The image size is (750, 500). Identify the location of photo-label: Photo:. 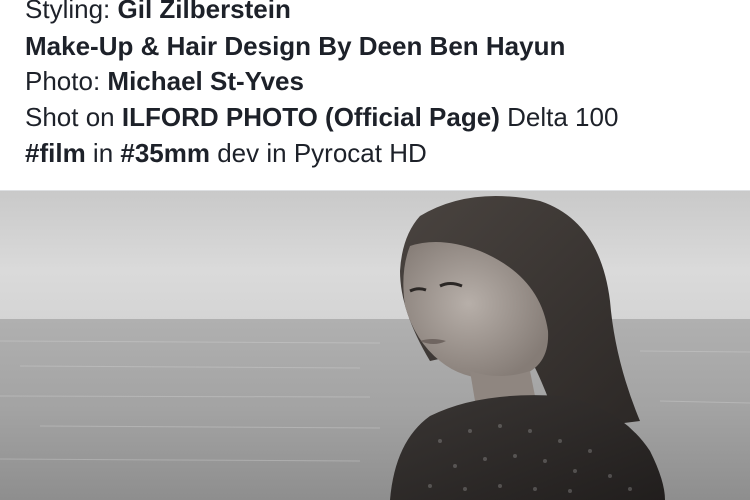
(66, 81).